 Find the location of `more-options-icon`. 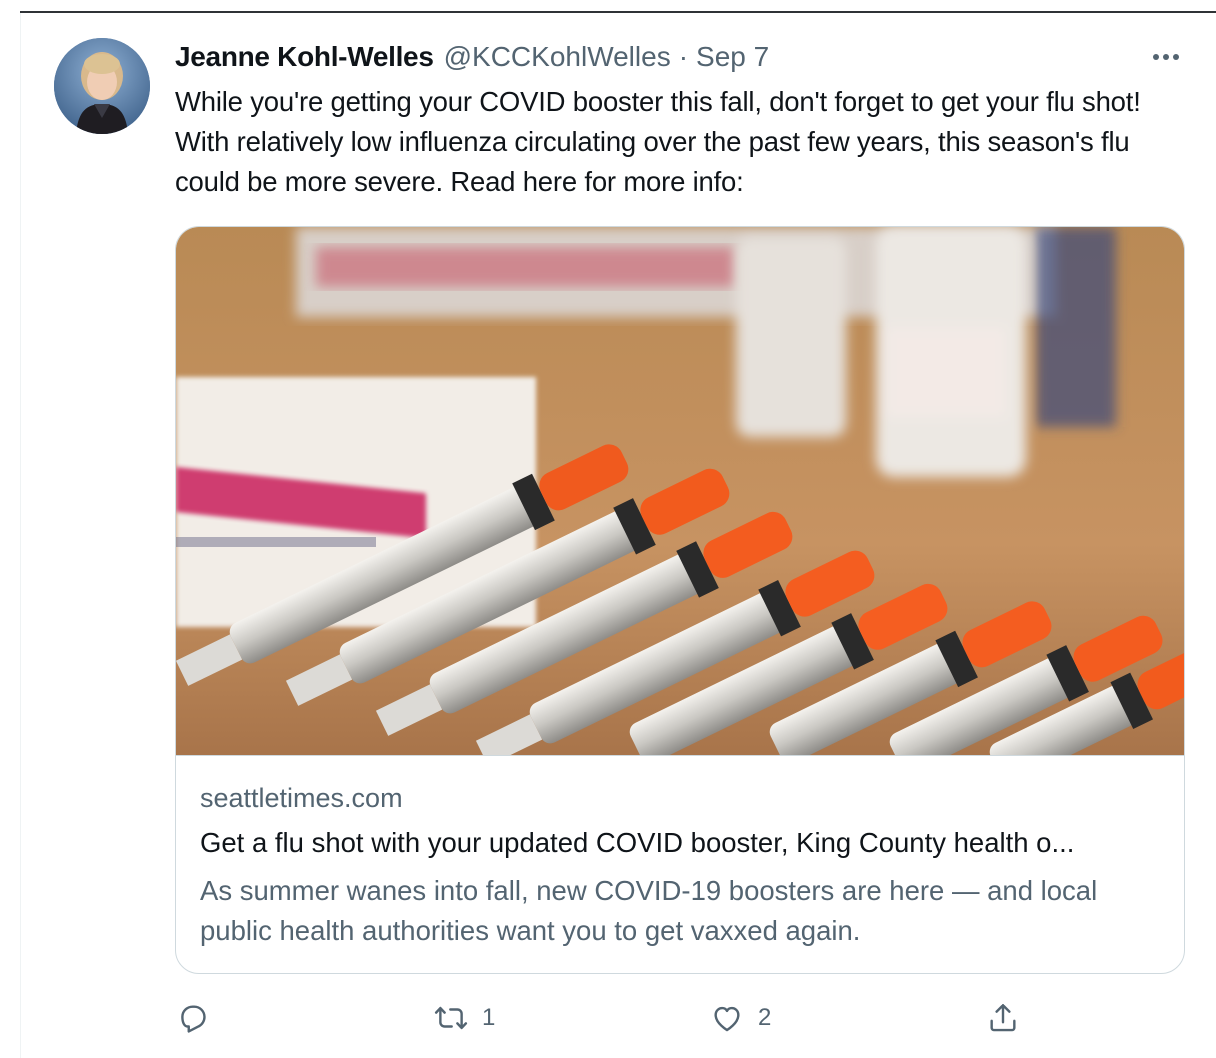

more-options-icon is located at coordinates (1166, 57).